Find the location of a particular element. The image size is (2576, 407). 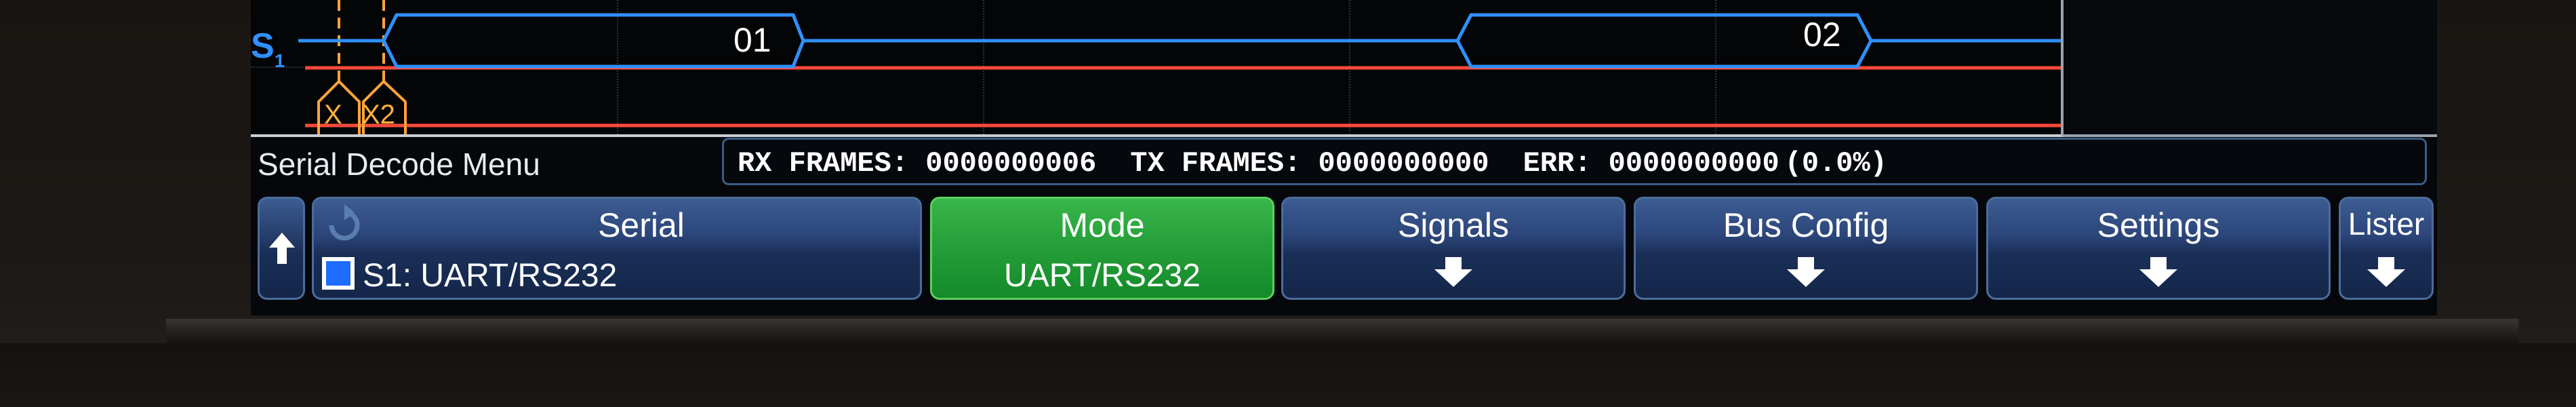

rx-frames: RX FRAMES: 0000000006 is located at coordinates (917, 163).